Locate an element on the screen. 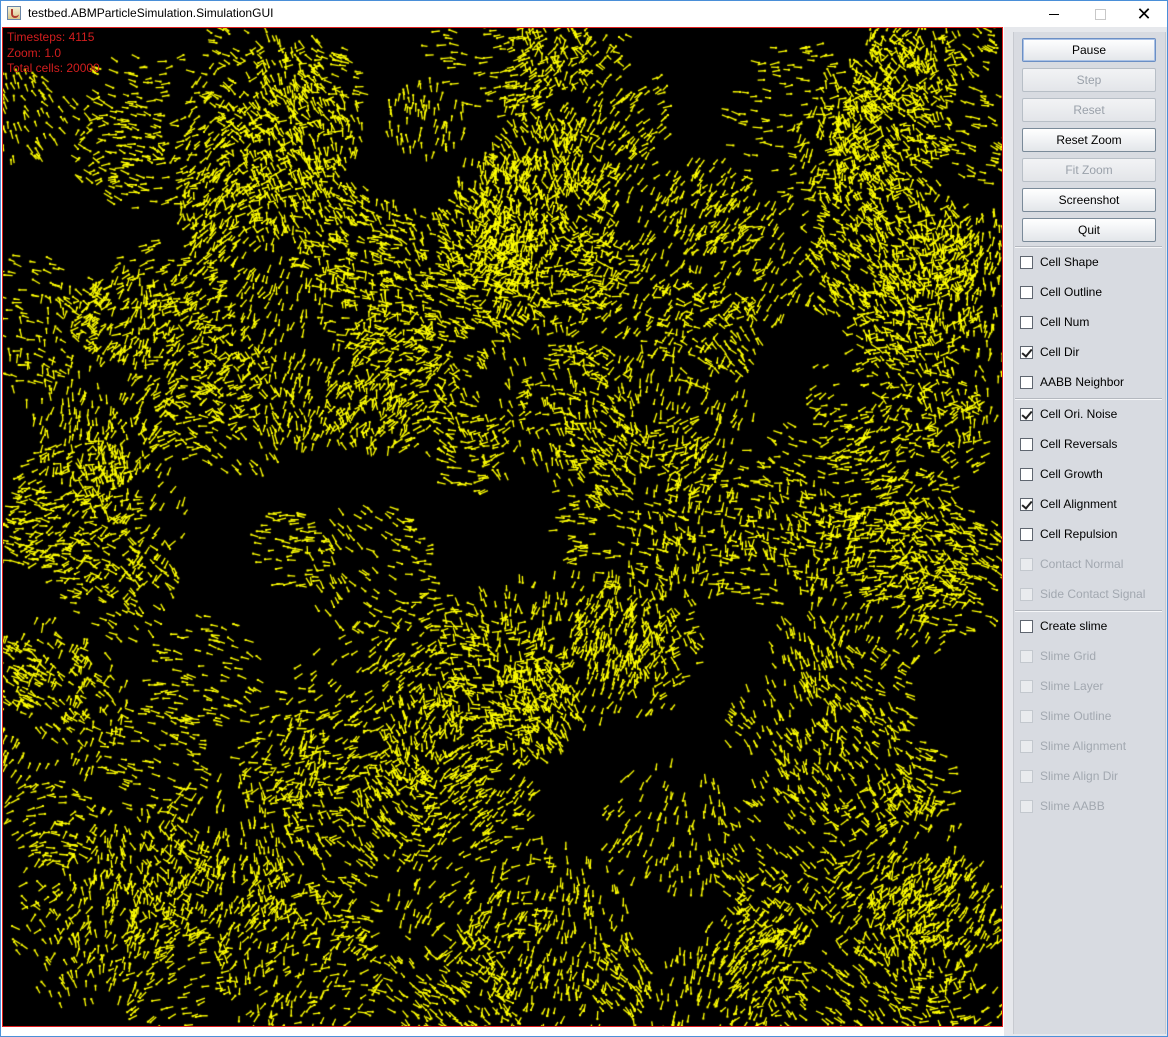  slime-aabb-checkbox: Slime AABB is located at coordinates (1062, 806).